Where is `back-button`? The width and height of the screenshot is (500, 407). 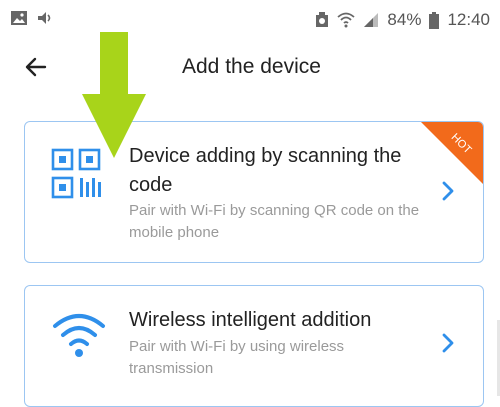 back-button is located at coordinates (36, 67).